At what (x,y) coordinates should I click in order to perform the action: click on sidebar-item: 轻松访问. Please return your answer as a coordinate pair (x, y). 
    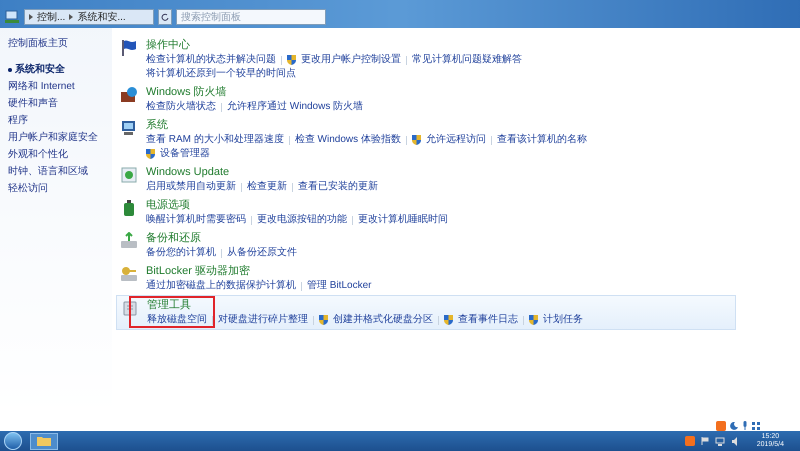
    Looking at the image, I should click on (28, 188).